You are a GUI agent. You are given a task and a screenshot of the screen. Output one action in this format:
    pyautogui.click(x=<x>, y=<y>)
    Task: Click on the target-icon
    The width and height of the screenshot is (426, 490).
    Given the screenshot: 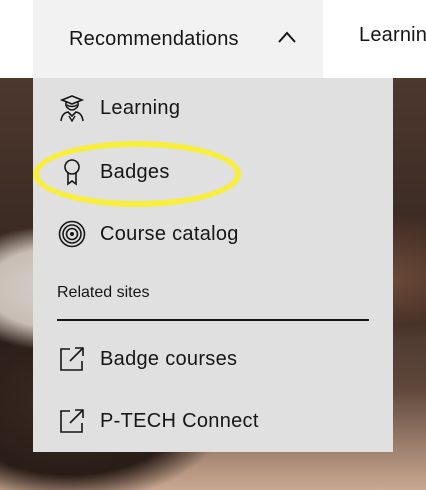 What is the action you would take?
    pyautogui.click(x=72, y=234)
    